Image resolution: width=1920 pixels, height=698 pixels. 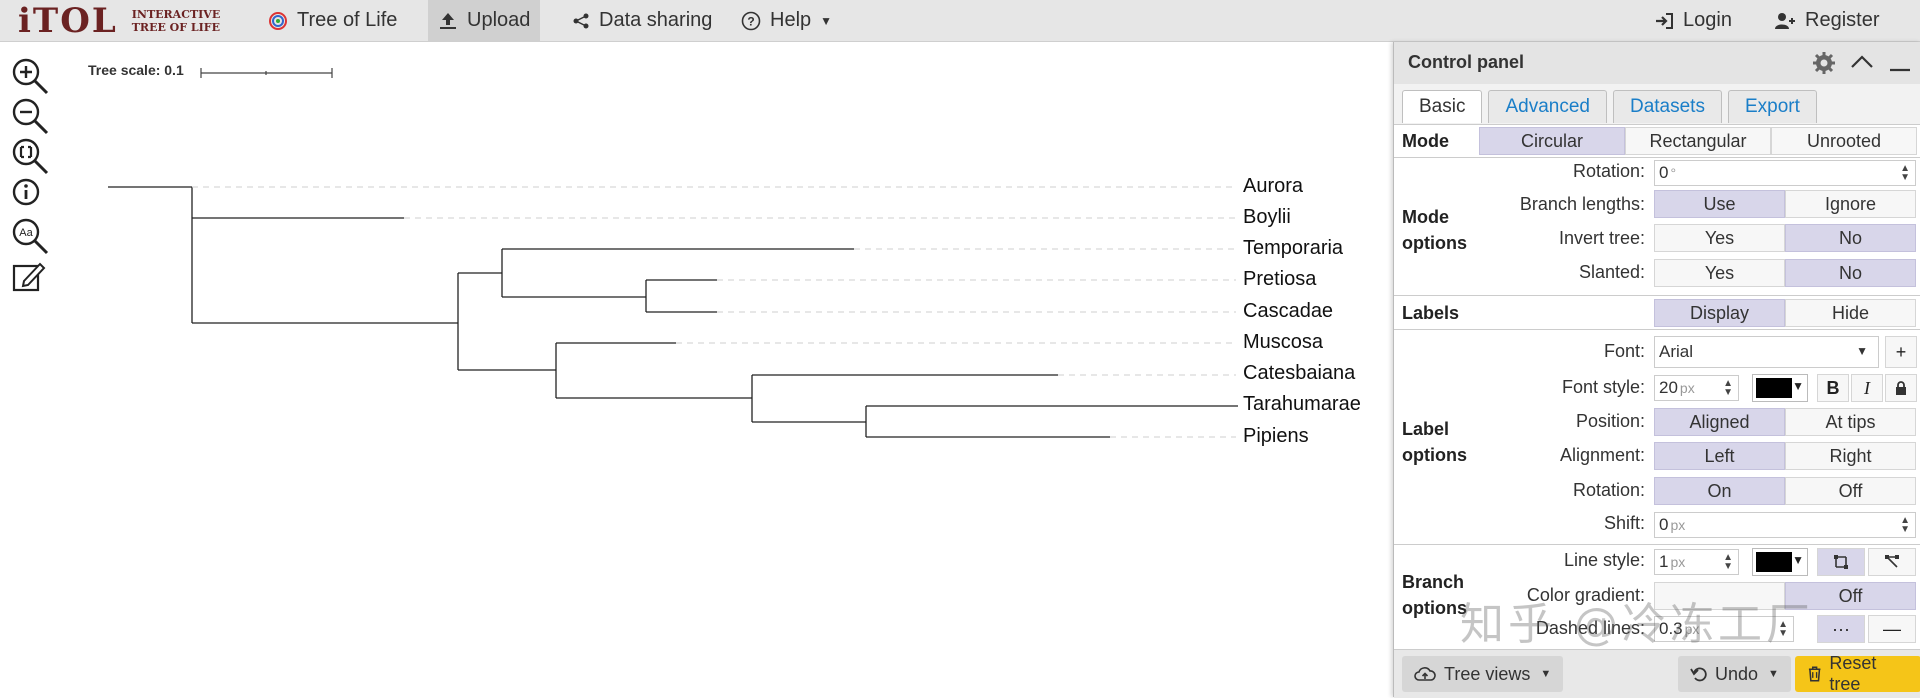 I want to click on branch-color-swatch, so click(x=1774, y=562).